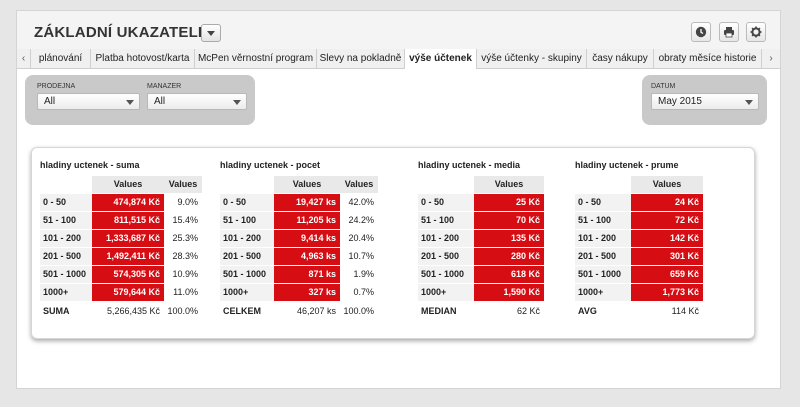 The height and width of the screenshot is (407, 800). I want to click on datum-value: May 2015, so click(680, 101).